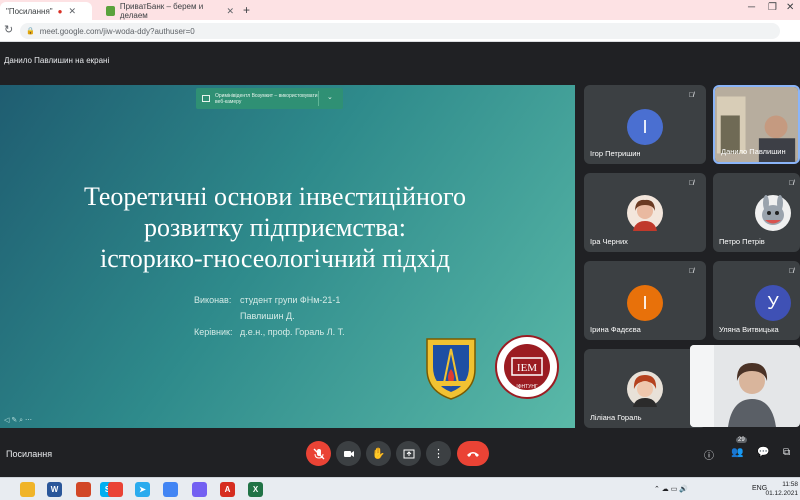  I want to click on zoom-icon: ⌕, so click(21, 420).